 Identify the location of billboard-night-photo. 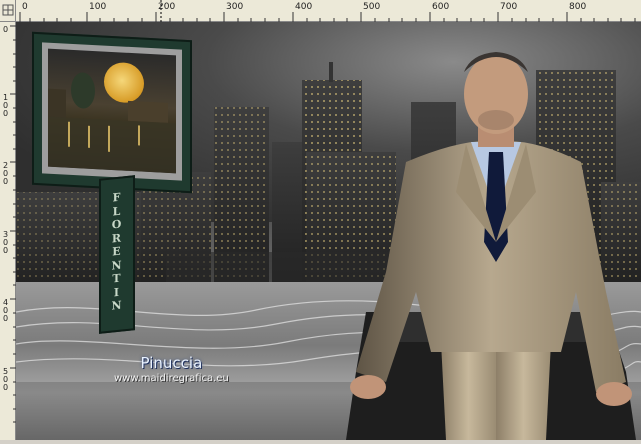
(112, 111).